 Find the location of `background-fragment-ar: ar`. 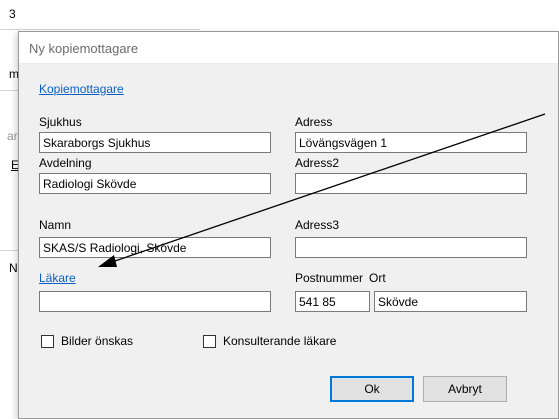

background-fragment-ar: ar is located at coordinates (12, 136).